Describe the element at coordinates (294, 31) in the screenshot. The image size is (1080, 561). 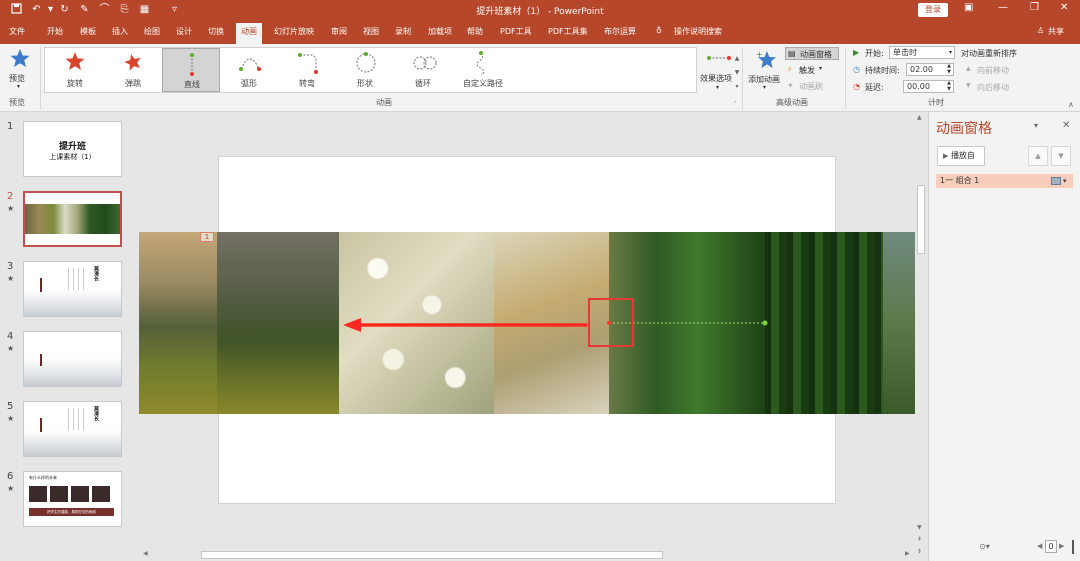
I see `tab-slideshow: 幻灯片放映` at that location.